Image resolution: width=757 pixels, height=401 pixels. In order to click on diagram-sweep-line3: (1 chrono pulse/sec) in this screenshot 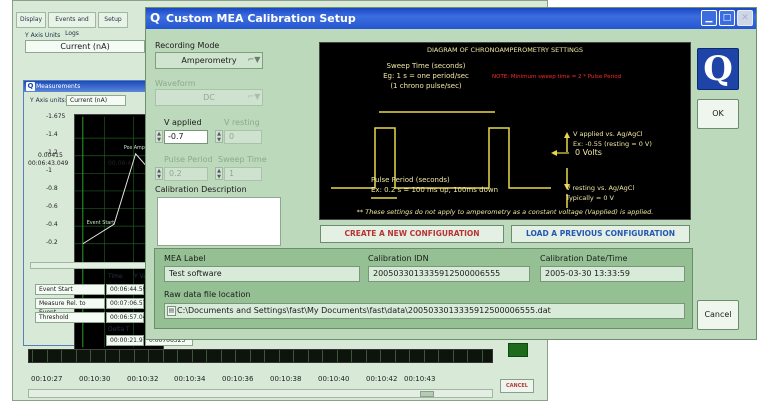, I will do `click(426, 86)`.